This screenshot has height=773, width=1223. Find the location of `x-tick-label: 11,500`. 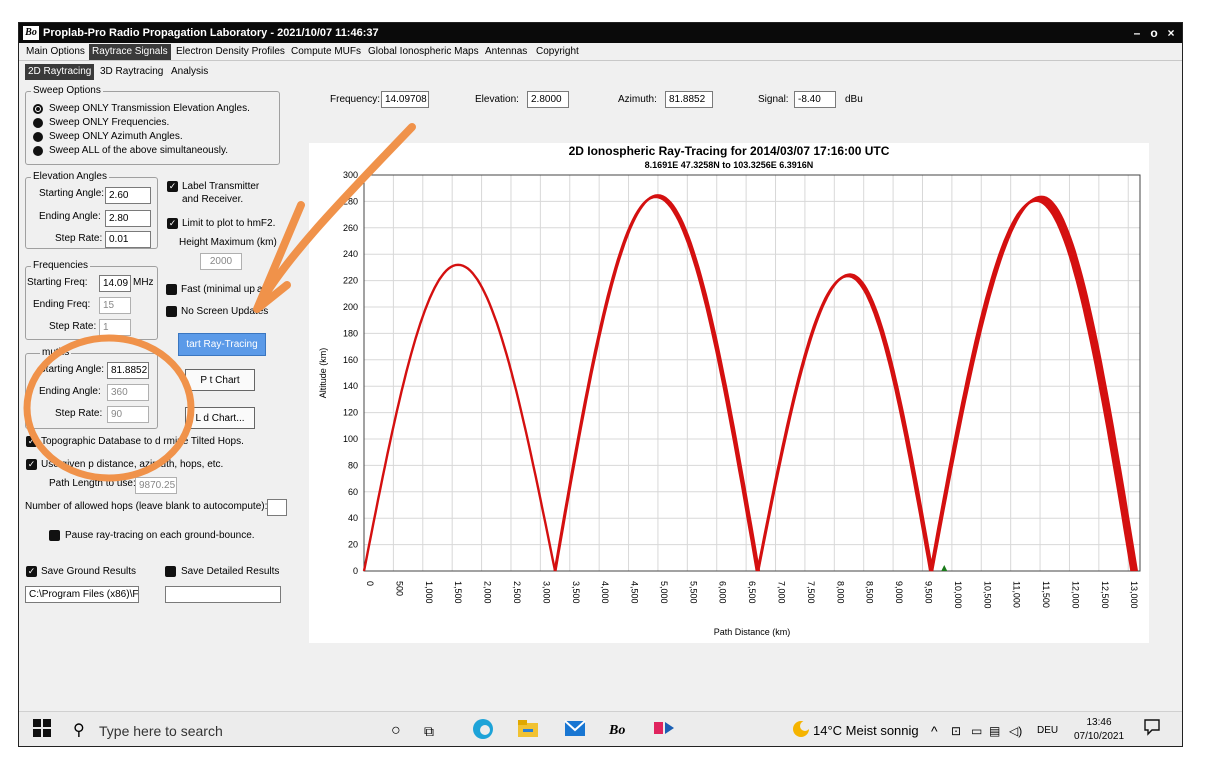

x-tick-label: 11,500 is located at coordinates (1046, 594).